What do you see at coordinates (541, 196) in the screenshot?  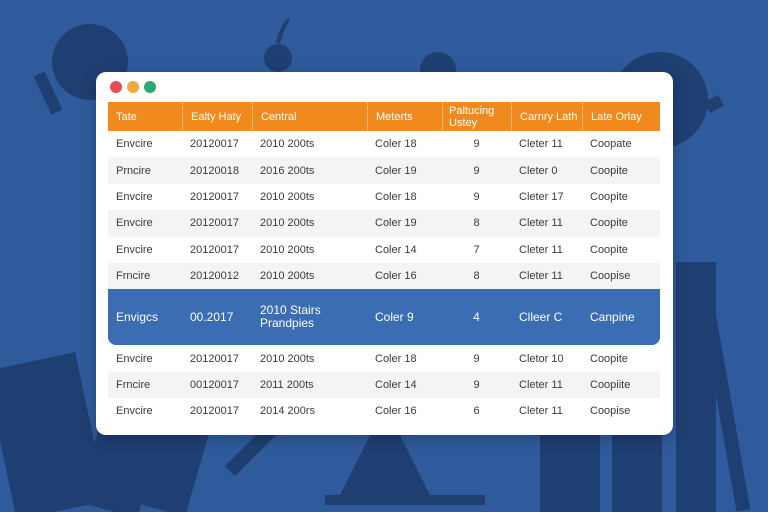 I see `table-cell: Cleter 17` at bounding box center [541, 196].